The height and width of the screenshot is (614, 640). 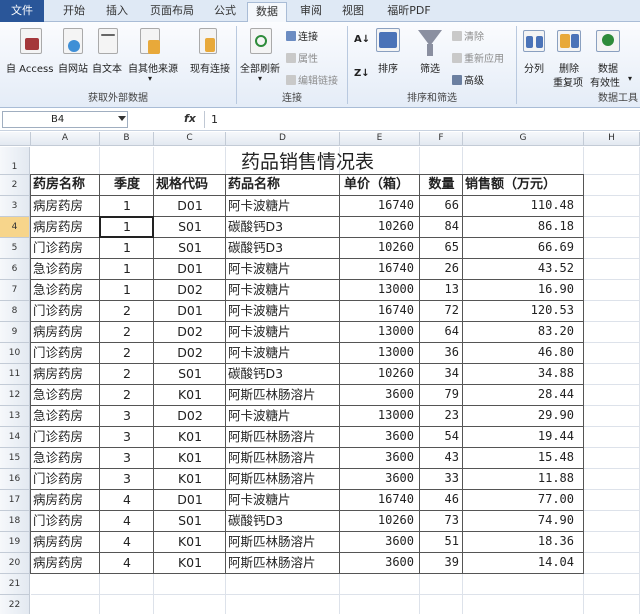 I want to click on tab-insert: 插入, so click(x=117, y=12).